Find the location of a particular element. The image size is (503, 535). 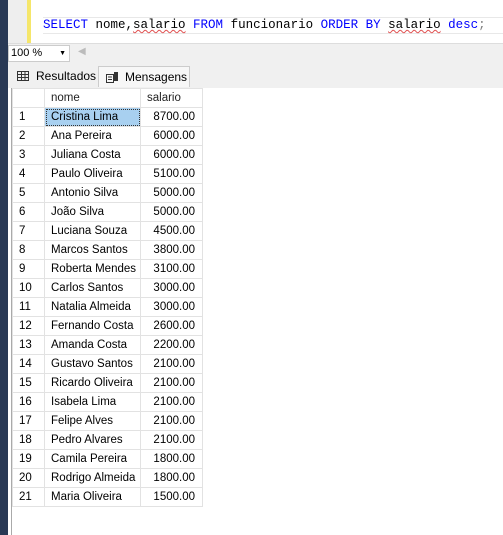

row-number: 1 is located at coordinates (28, 117).